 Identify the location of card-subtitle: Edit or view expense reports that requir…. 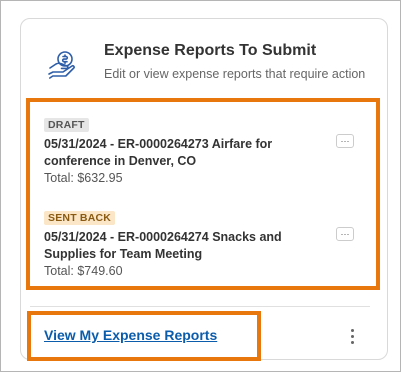
(235, 74).